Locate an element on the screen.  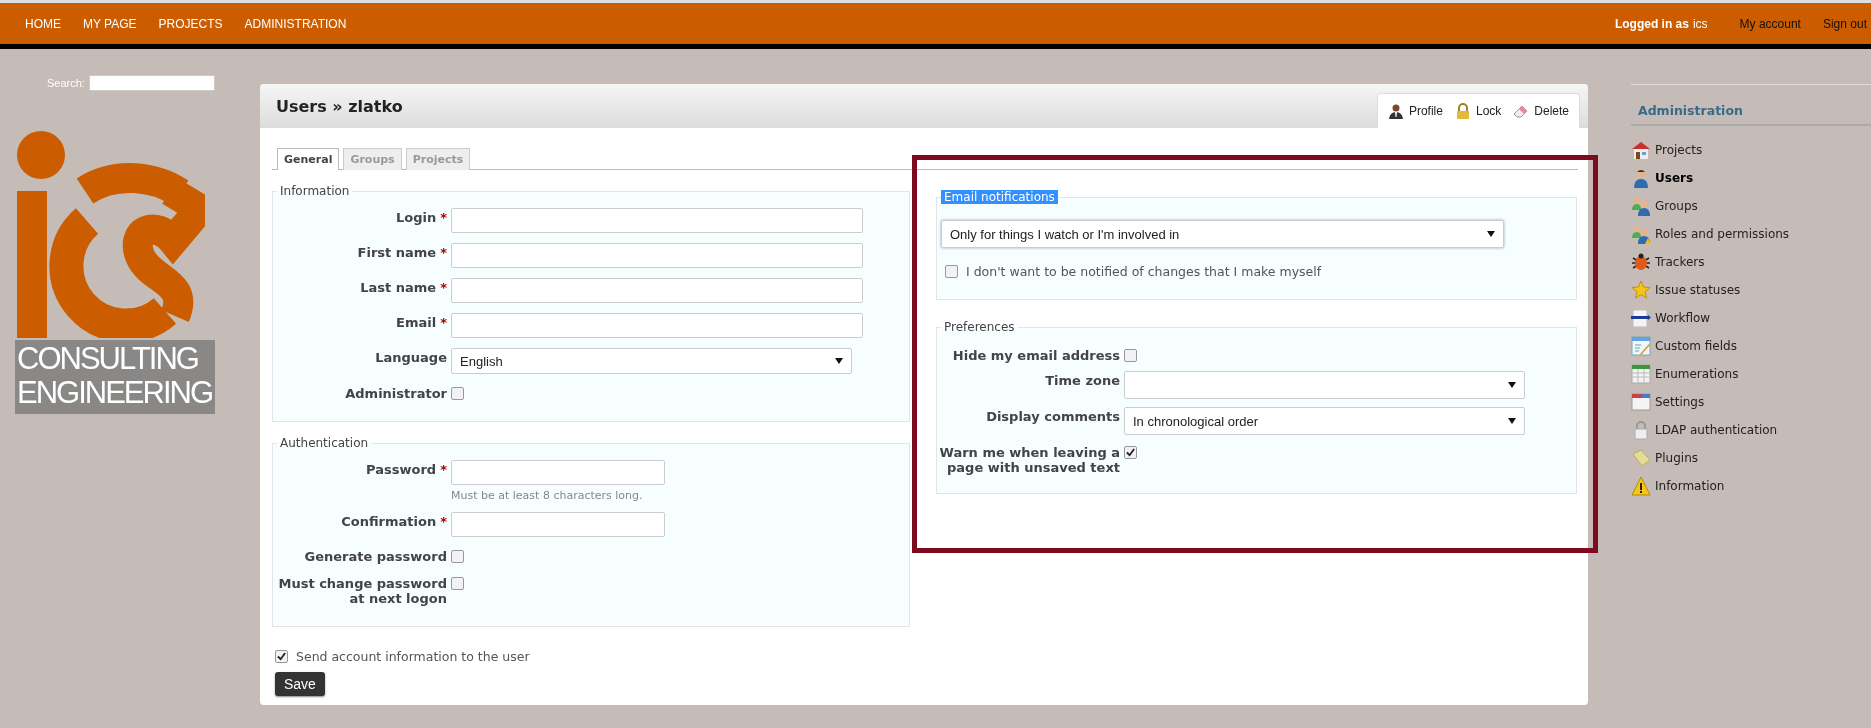
sidebar-item: Settings is located at coordinates (1751, 402).